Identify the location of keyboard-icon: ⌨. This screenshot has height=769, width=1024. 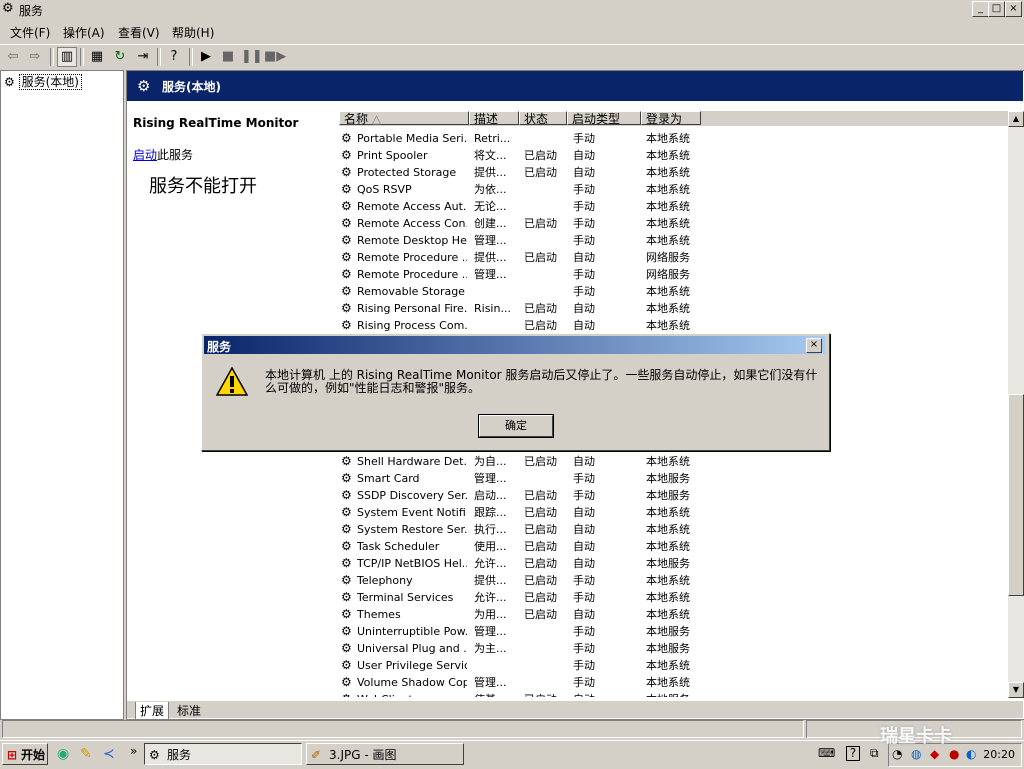
(826, 753).